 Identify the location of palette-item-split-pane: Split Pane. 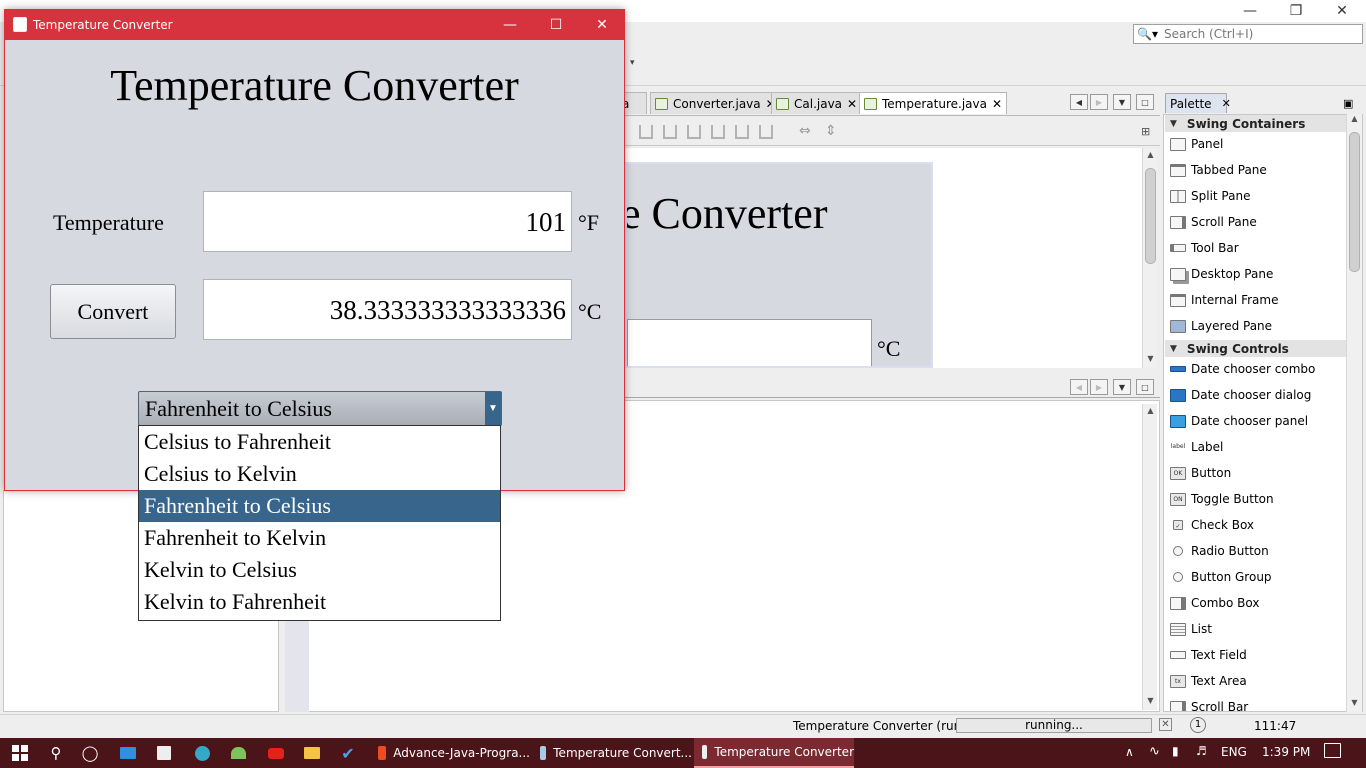
(1256, 196).